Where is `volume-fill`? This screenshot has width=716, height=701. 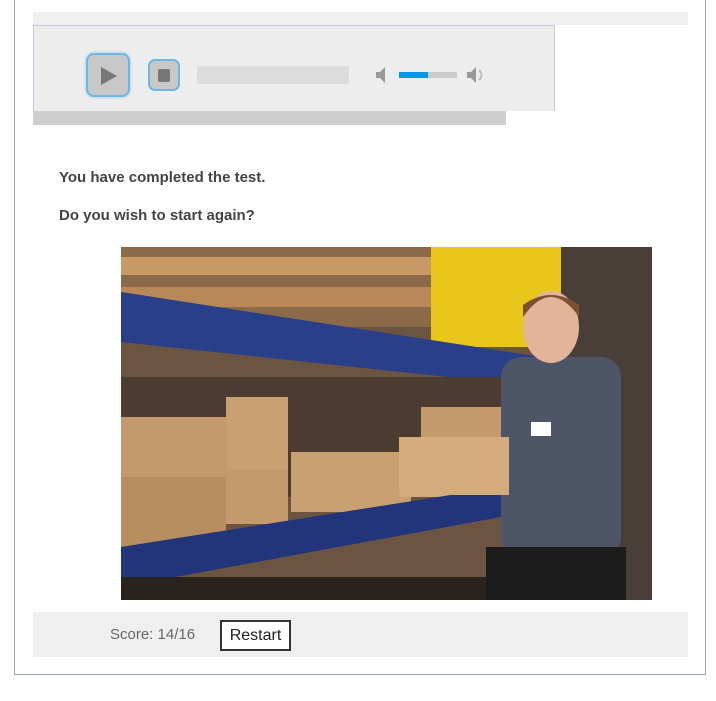
volume-fill is located at coordinates (413, 75).